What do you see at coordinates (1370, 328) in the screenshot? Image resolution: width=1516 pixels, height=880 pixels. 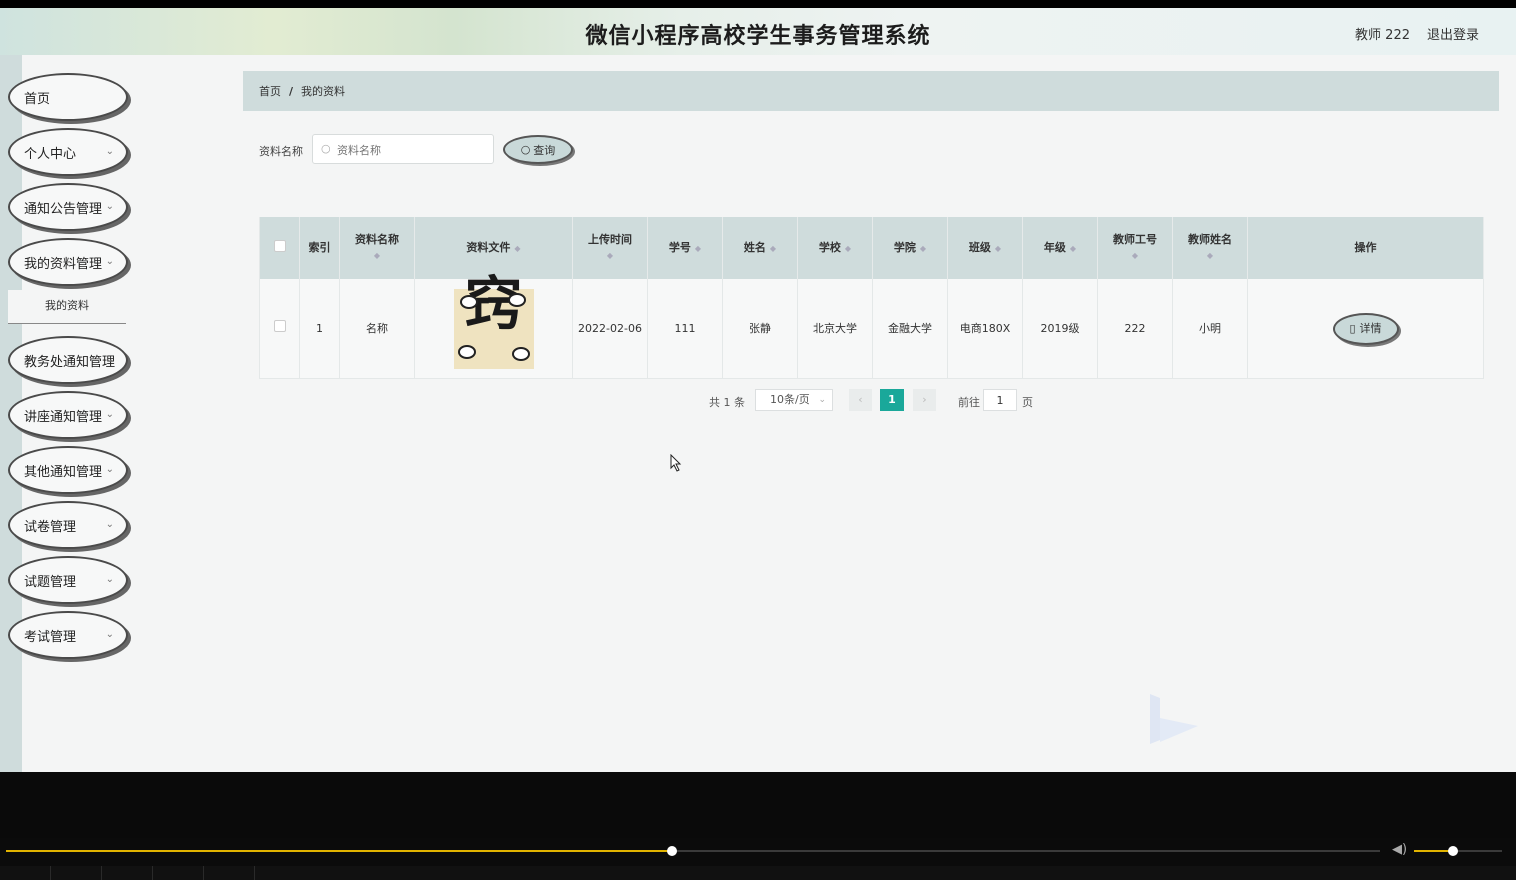 I see `detail-button-label: 详情` at bounding box center [1370, 328].